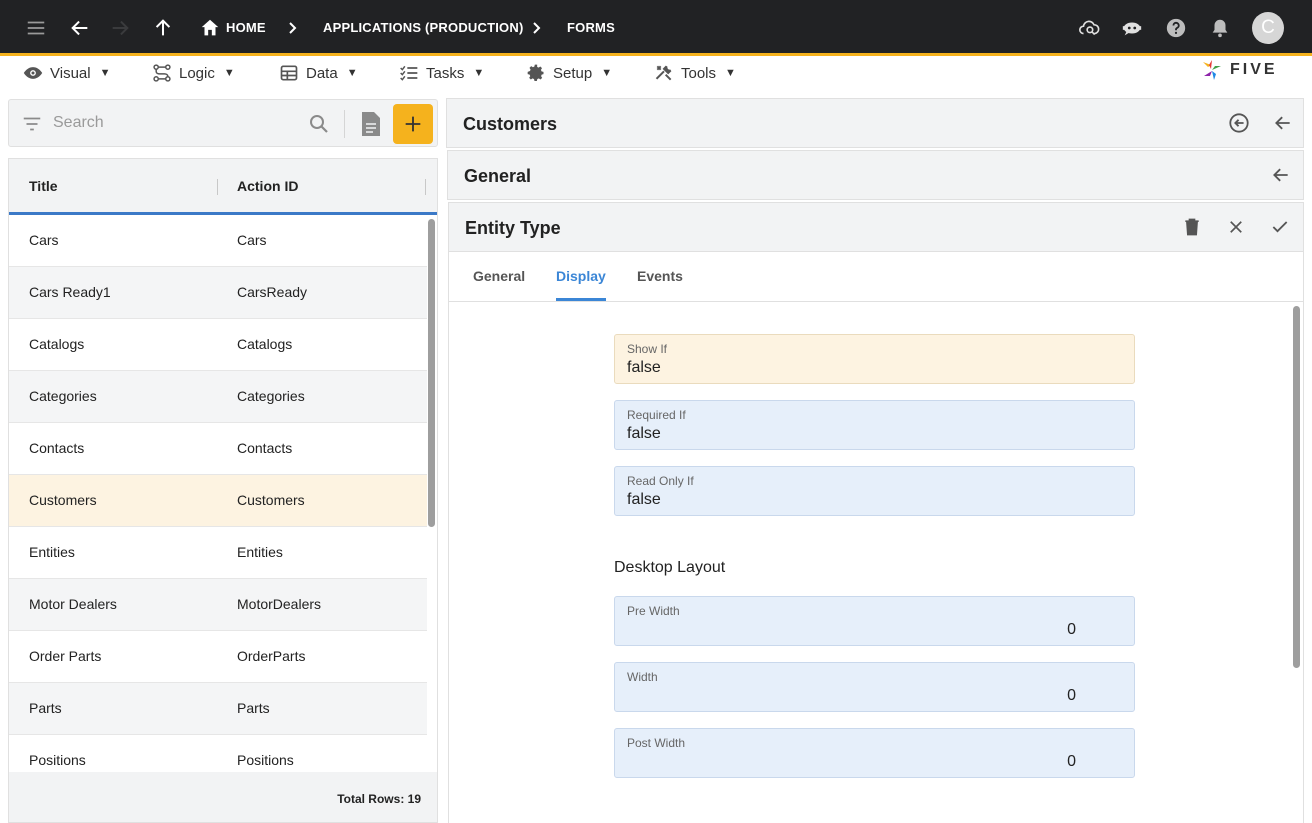 The width and height of the screenshot is (1312, 823). I want to click on required-if-field: Required If false, so click(874, 425).